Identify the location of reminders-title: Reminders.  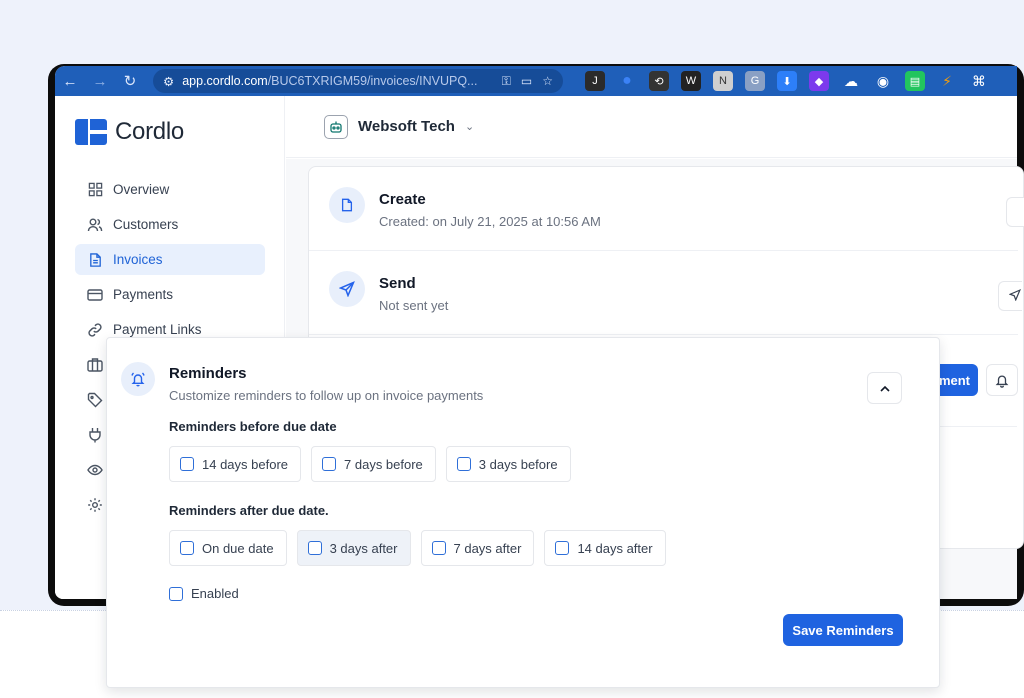
(208, 373).